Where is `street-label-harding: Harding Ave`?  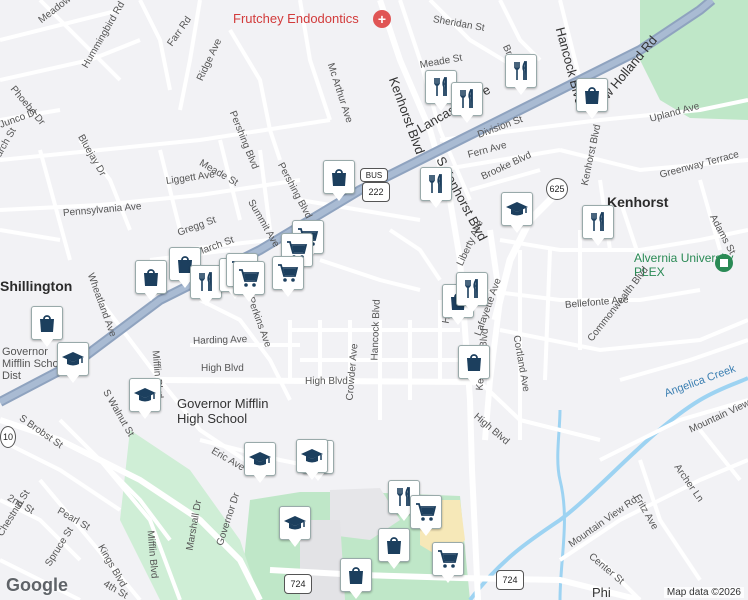
street-label-harding: Harding Ave is located at coordinates (220, 340).